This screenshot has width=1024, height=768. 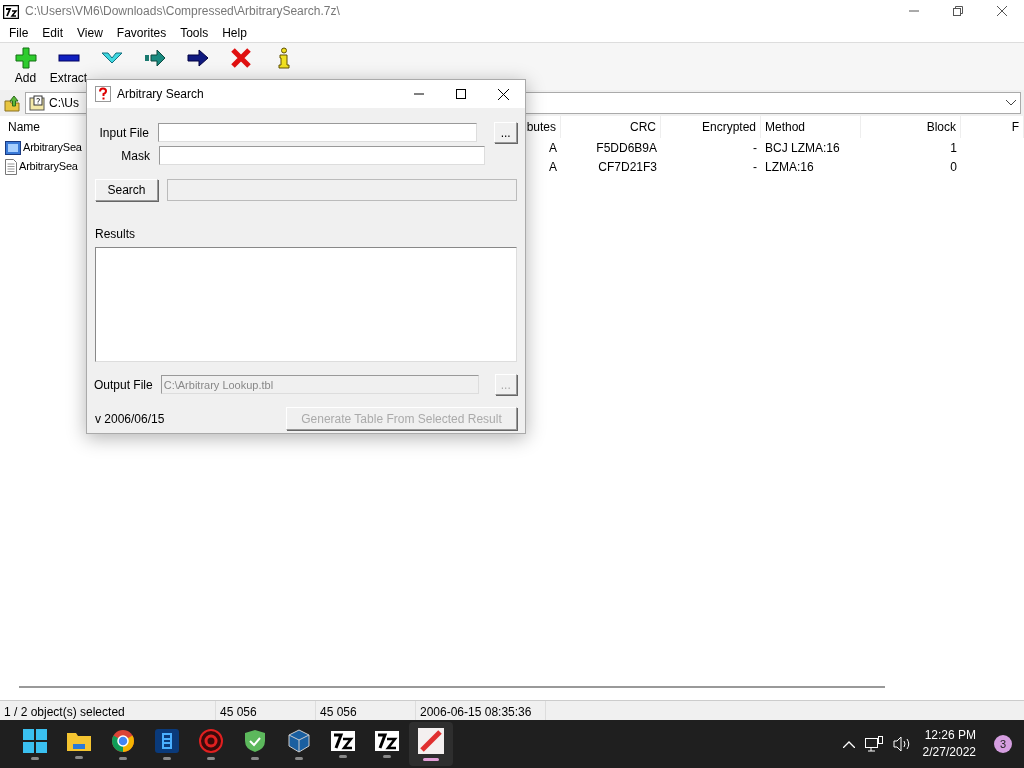 I want to click on address-text: C:\Us, so click(x=64, y=103).